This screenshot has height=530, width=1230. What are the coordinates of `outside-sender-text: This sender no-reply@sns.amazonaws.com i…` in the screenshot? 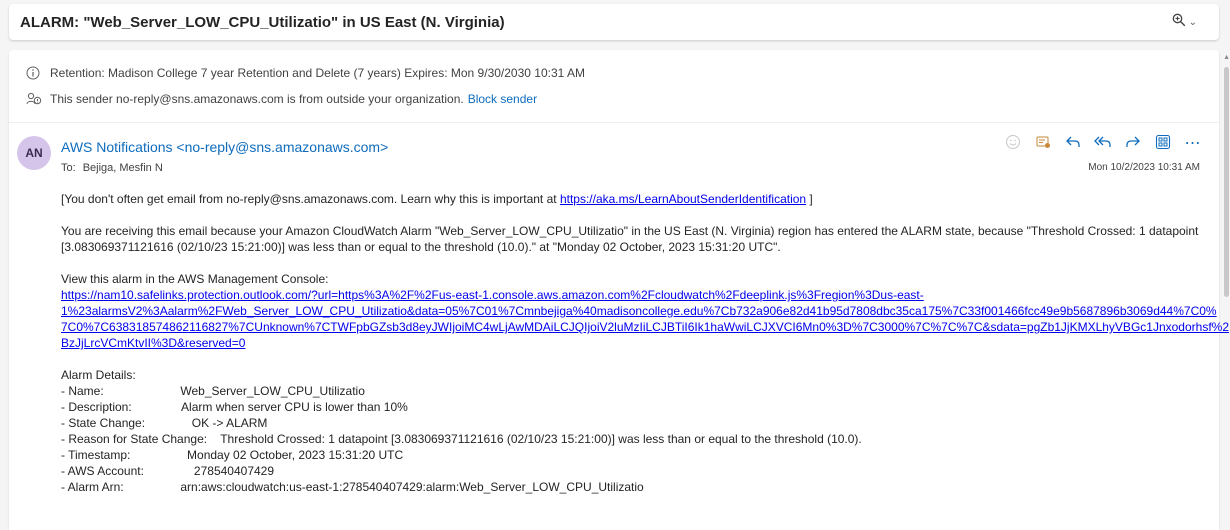 It's located at (257, 99).